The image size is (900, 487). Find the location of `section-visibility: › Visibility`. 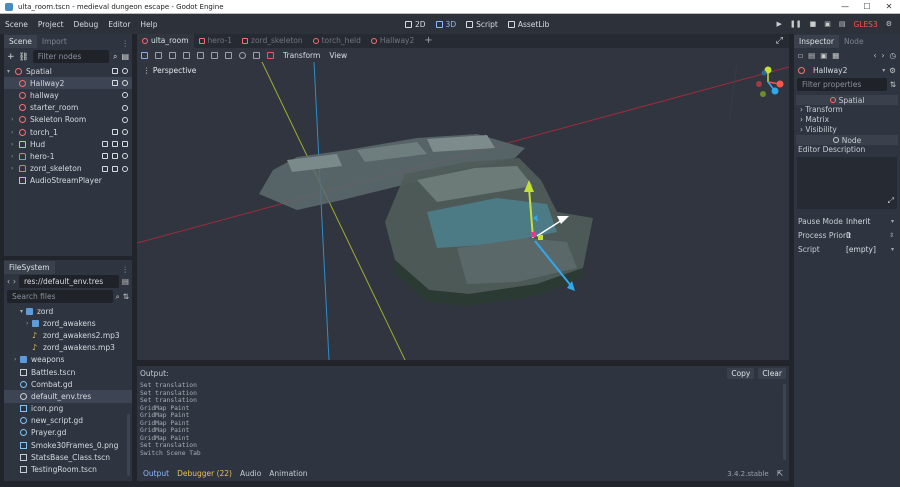

section-visibility: › Visibility is located at coordinates (847, 130).